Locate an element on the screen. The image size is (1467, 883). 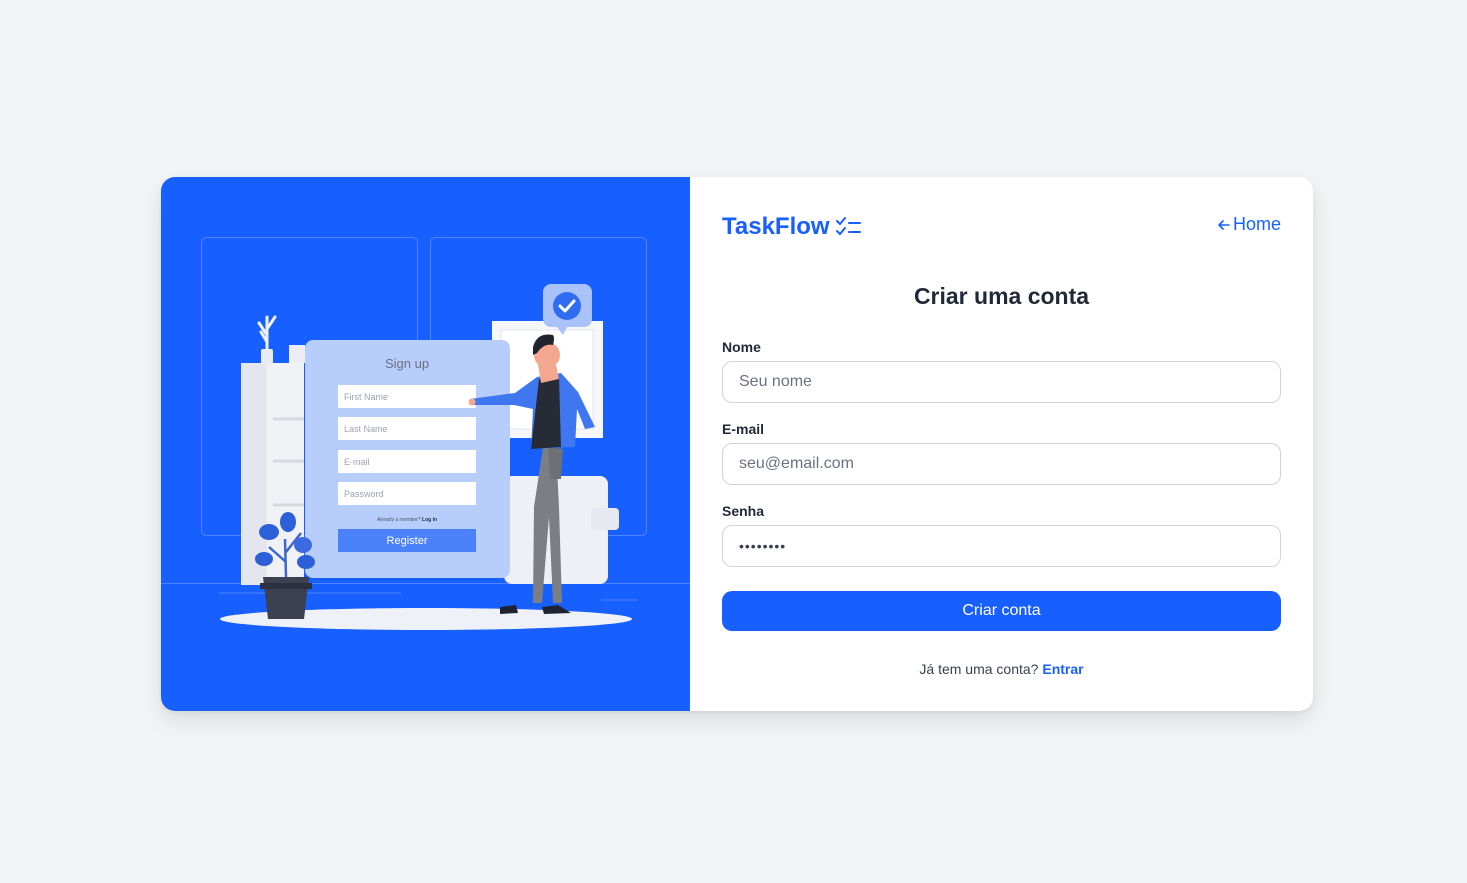
name-input is located at coordinates (1001, 382).